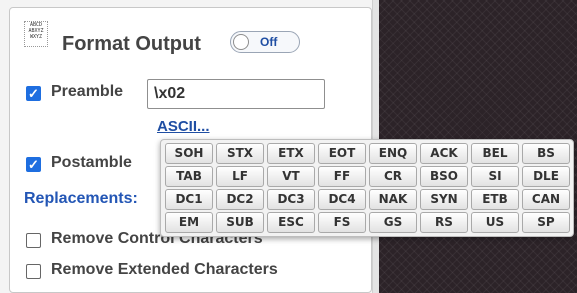 Image resolution: width=577 pixels, height=293 pixels. Describe the element at coordinates (291, 199) in the screenshot. I see `ascii-key-dc3: DC3` at that location.